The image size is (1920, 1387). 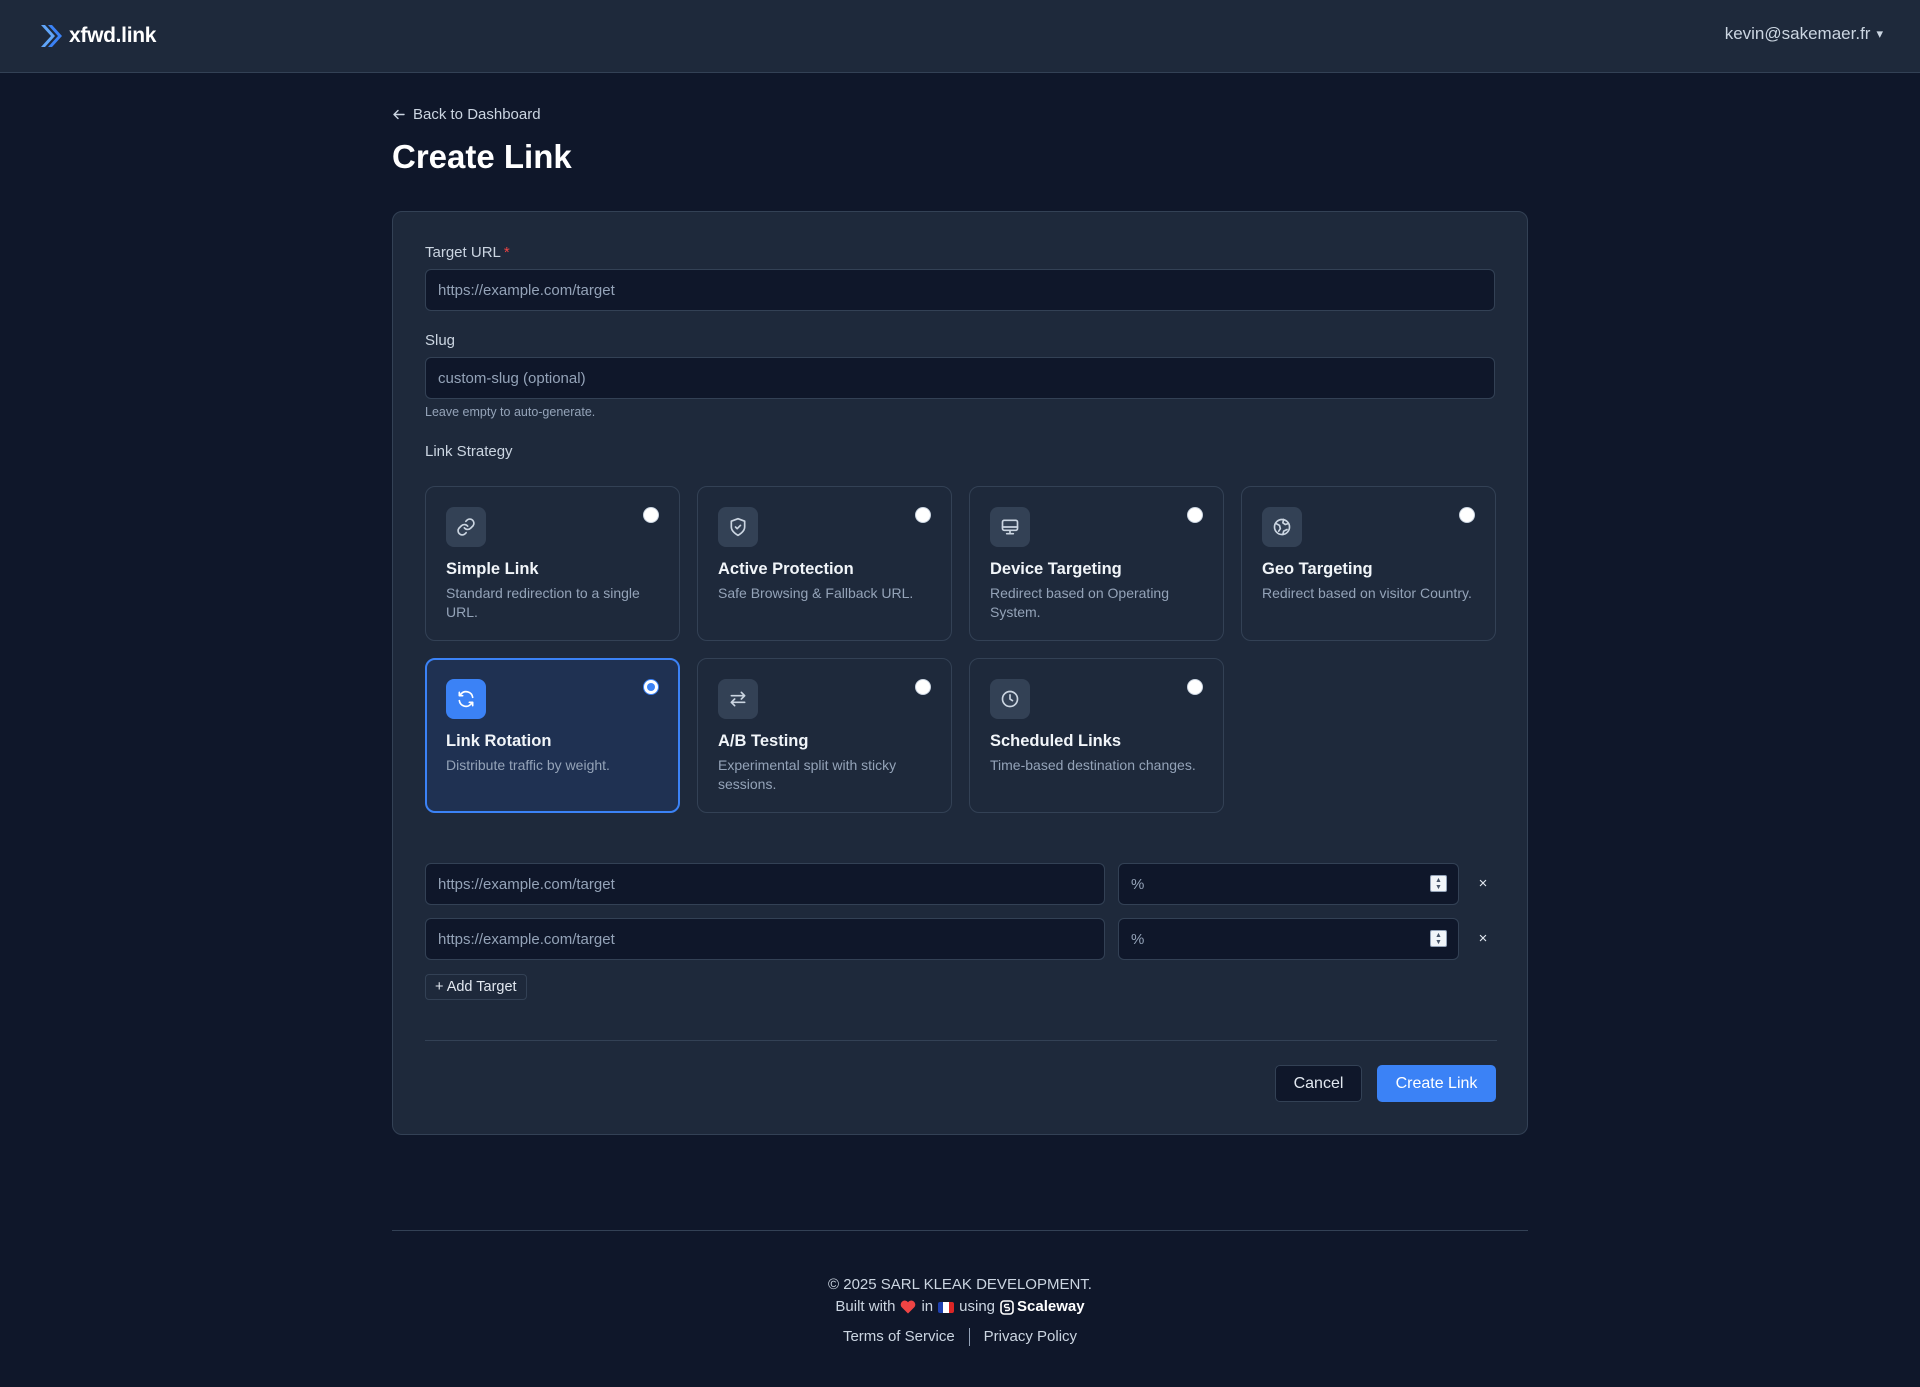 What do you see at coordinates (969, 1337) in the screenshot?
I see `footer-link-separator` at bounding box center [969, 1337].